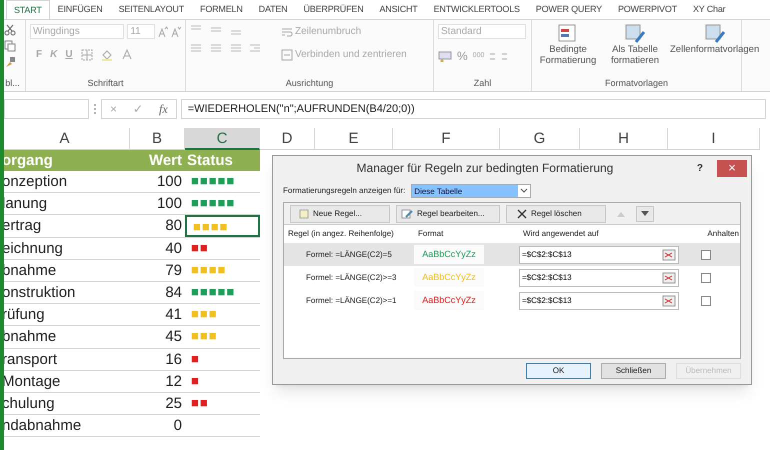 The image size is (770, 450). Describe the element at coordinates (635, 55) in the screenshot. I see `ribbon-button: Als Tabelle formatieren` at that location.